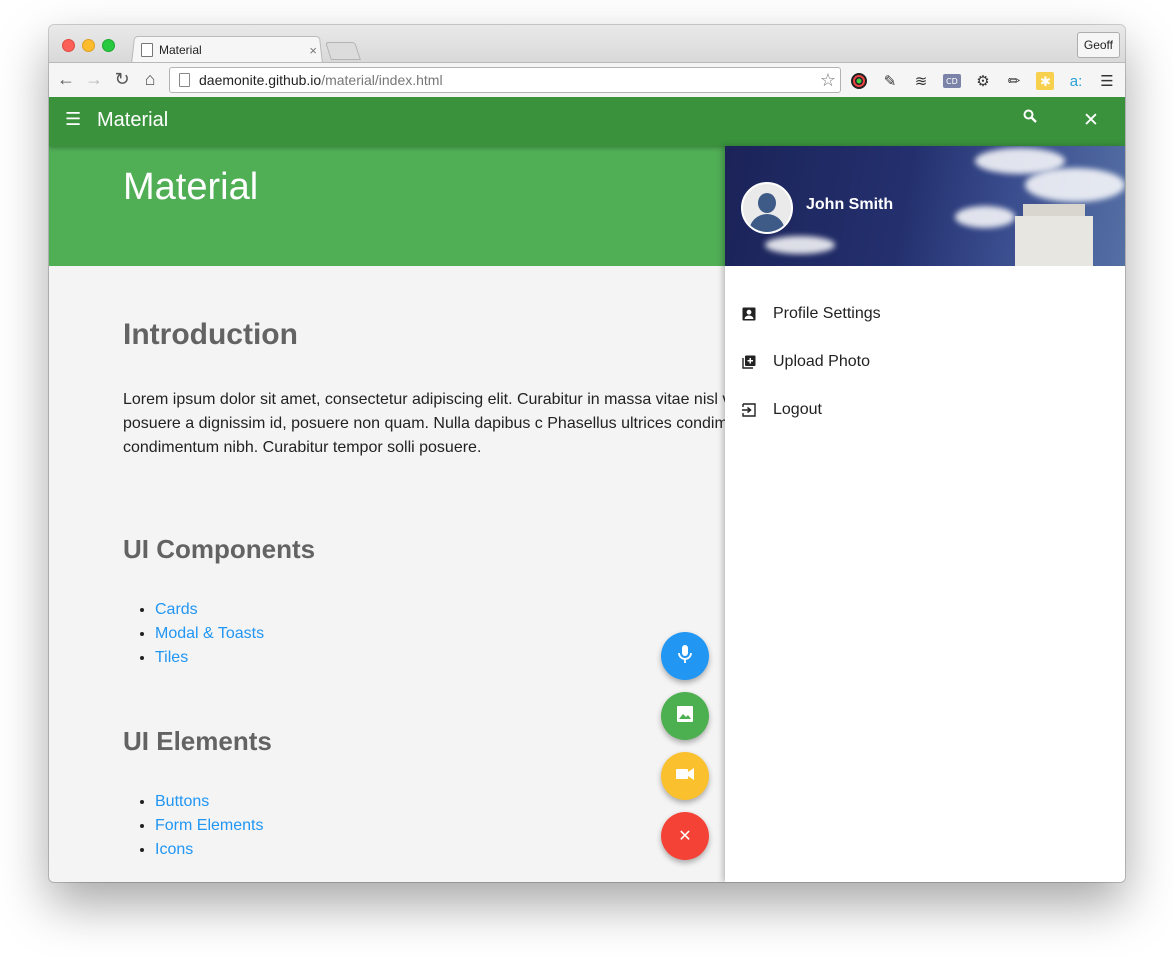 The image size is (1173, 956). Describe the element at coordinates (767, 208) in the screenshot. I see `avatar` at that location.